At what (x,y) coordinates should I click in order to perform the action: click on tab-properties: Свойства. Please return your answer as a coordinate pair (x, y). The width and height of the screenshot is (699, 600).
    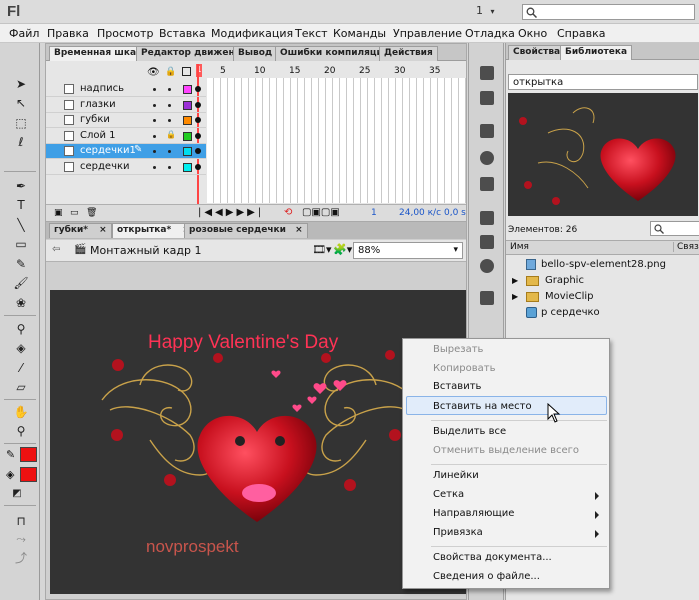
    Looking at the image, I should click on (537, 52).